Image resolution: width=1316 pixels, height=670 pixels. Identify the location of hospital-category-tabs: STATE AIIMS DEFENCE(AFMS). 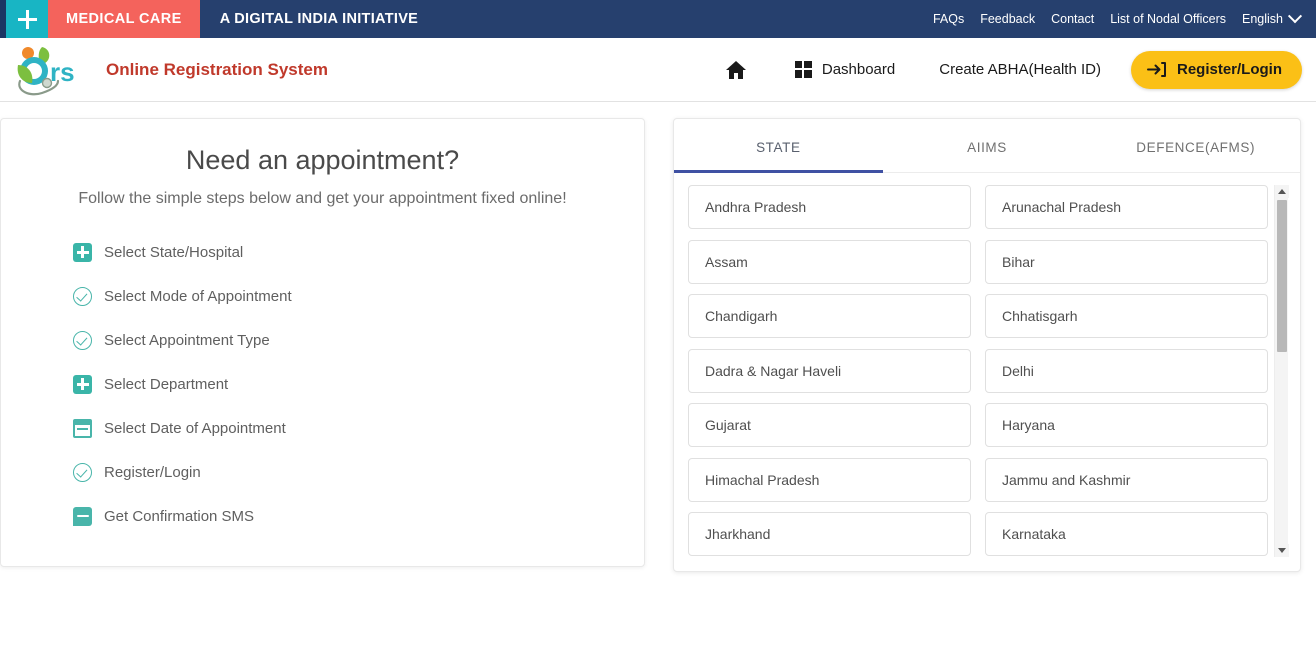
(987, 146).